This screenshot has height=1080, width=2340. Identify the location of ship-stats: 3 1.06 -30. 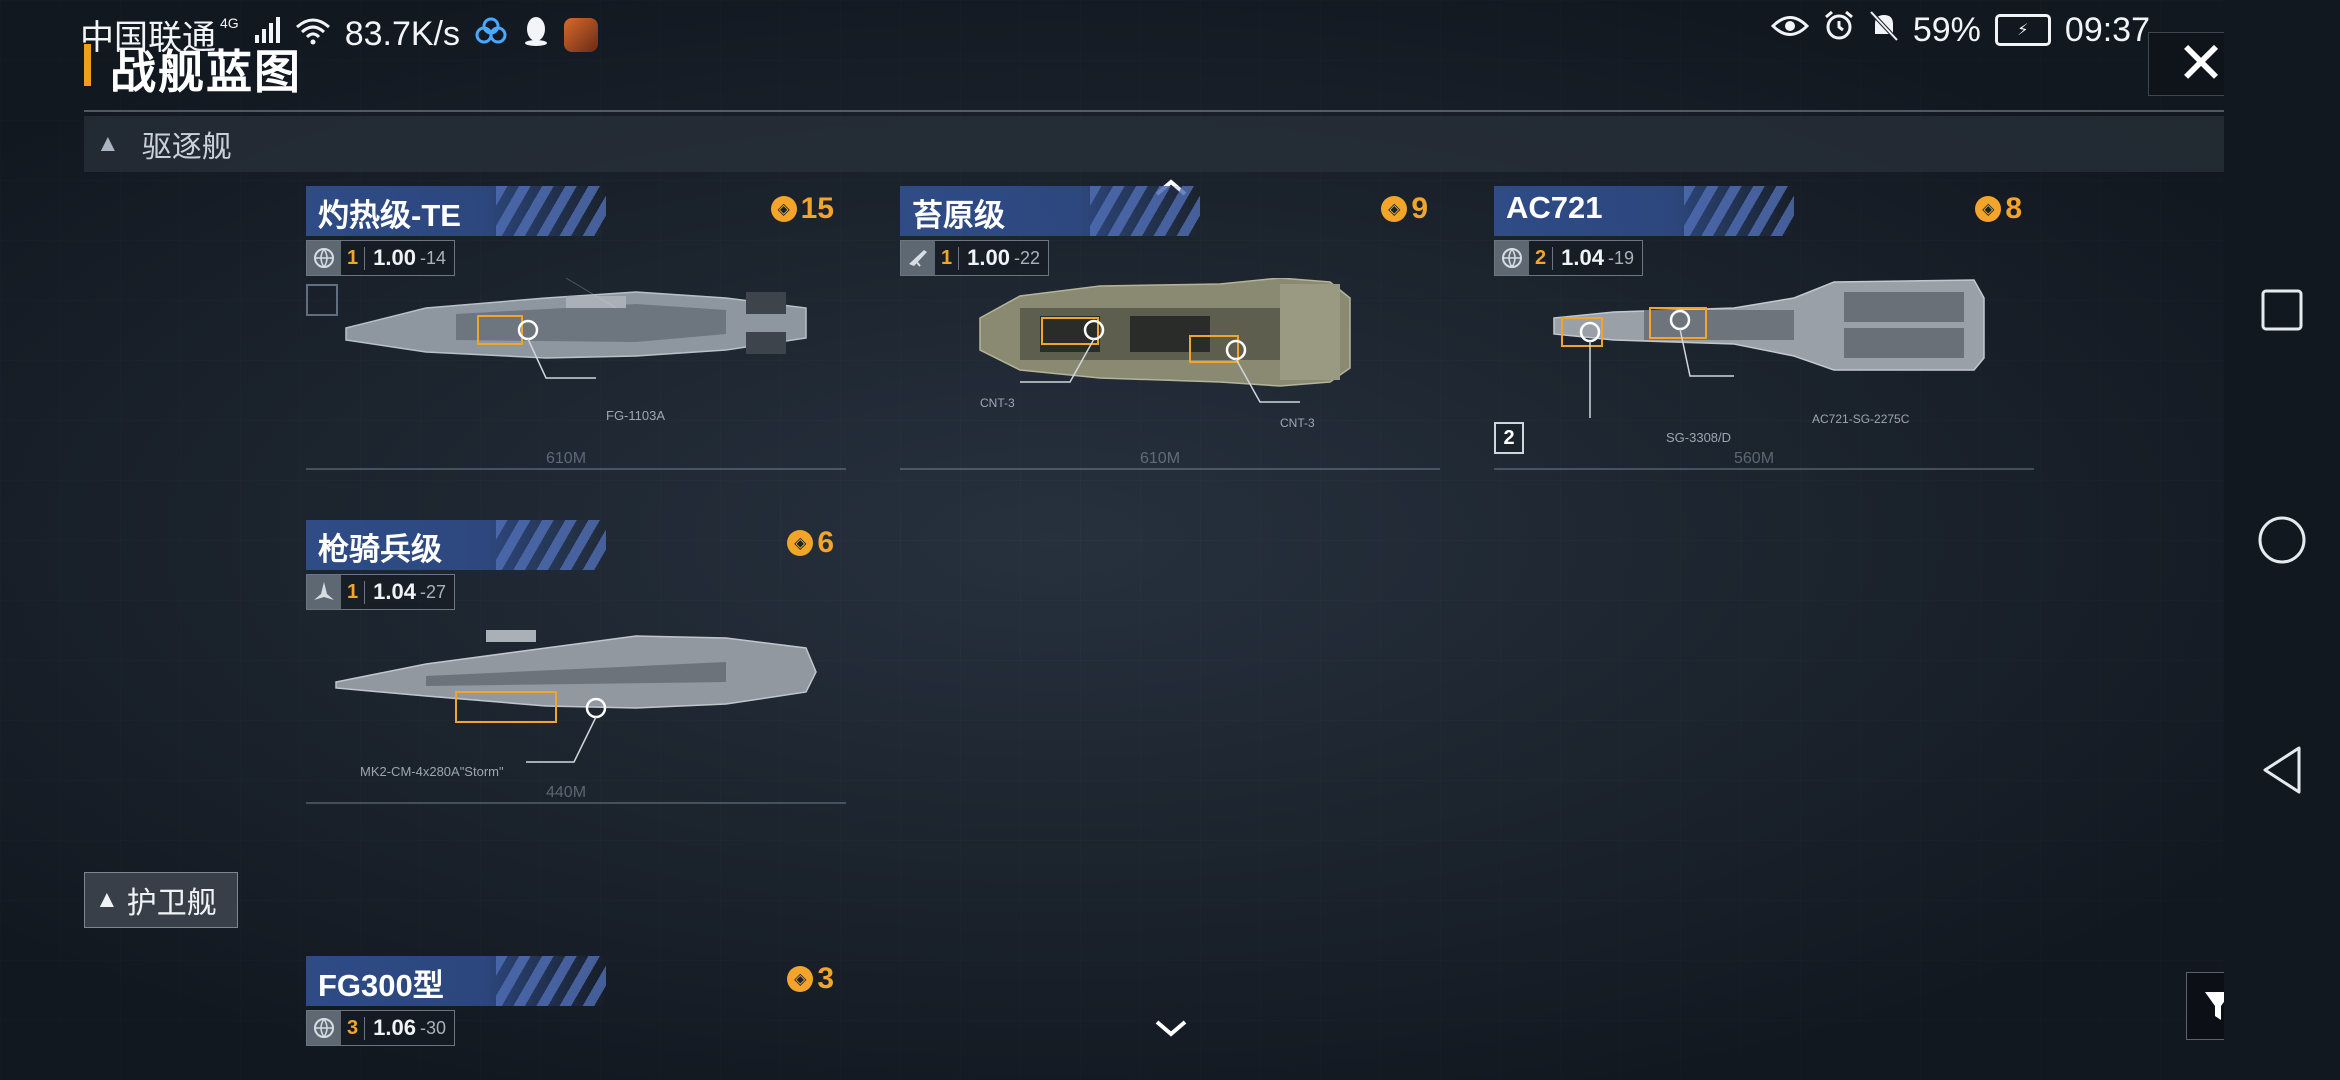
(380, 1028).